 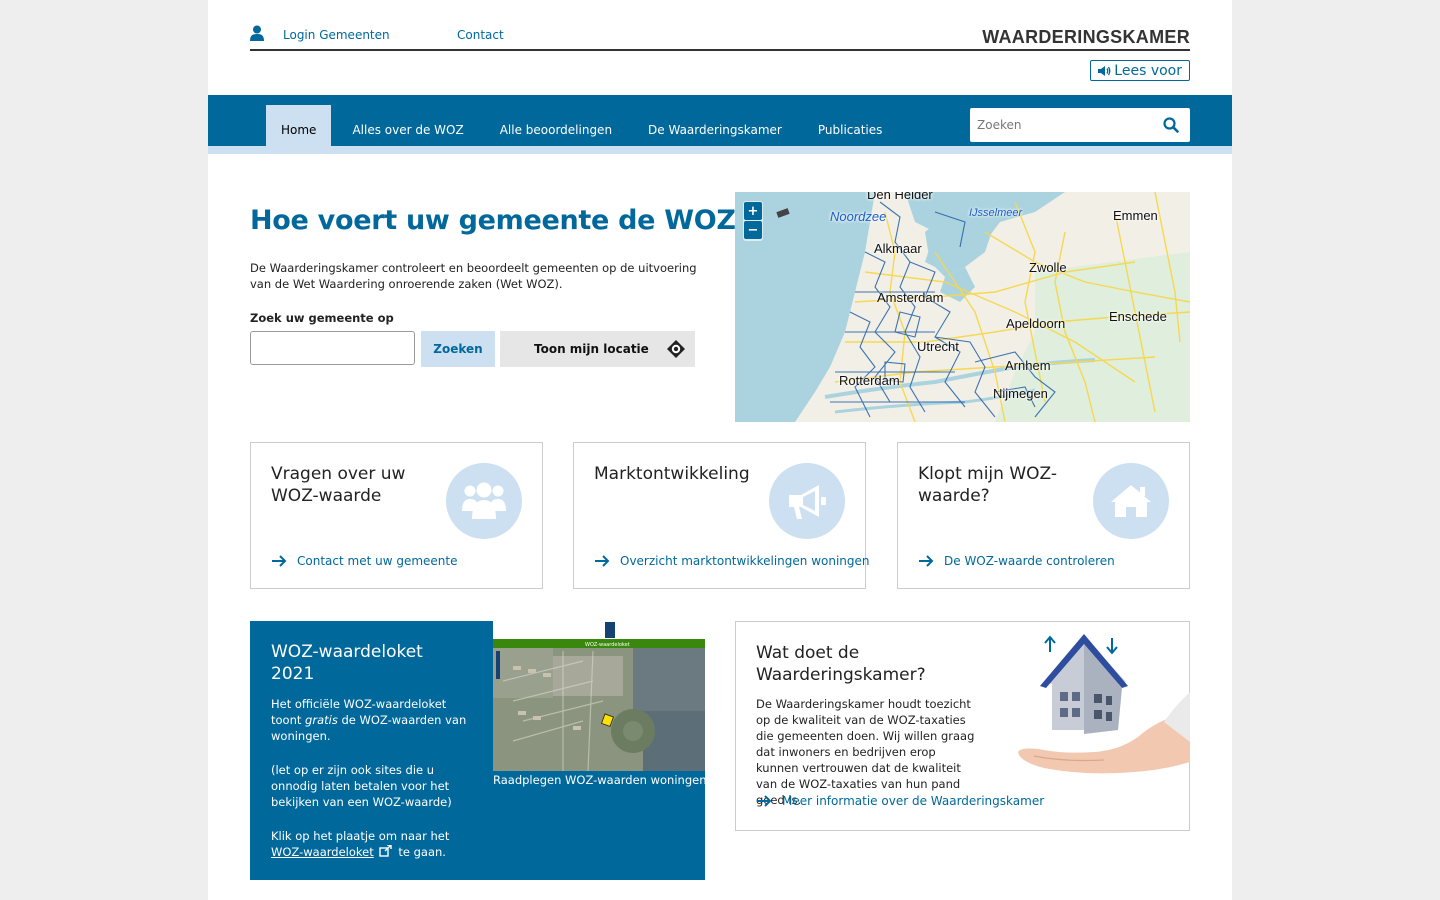 What do you see at coordinates (484, 501) in the screenshot?
I see `users-icon` at bounding box center [484, 501].